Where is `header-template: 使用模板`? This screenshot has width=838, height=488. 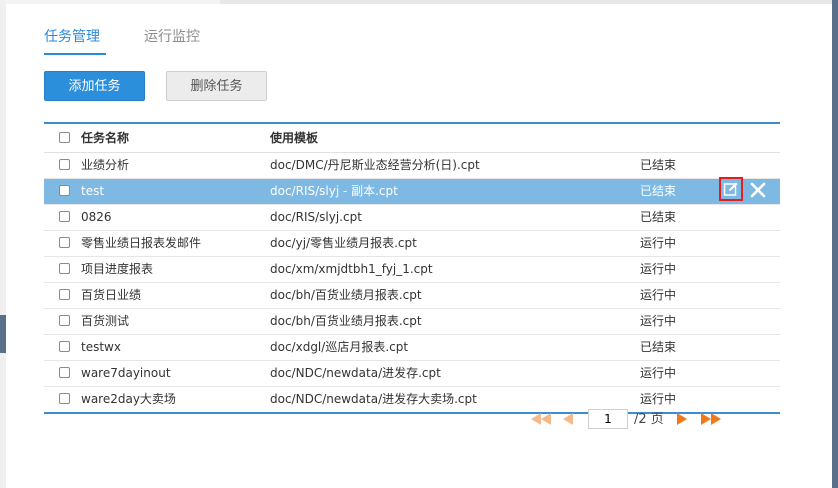
header-template: 使用模板 is located at coordinates (294, 138).